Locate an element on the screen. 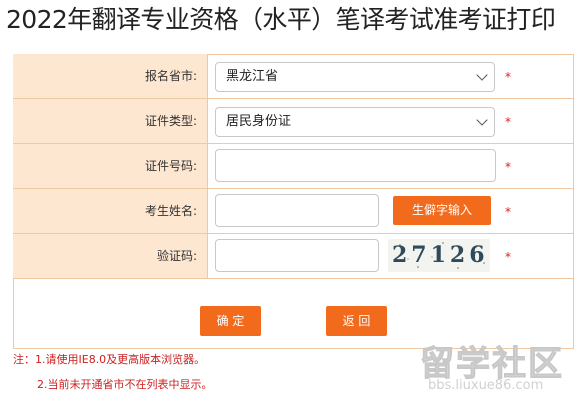 This screenshot has height=407, width=587. id-number-input is located at coordinates (355, 165).